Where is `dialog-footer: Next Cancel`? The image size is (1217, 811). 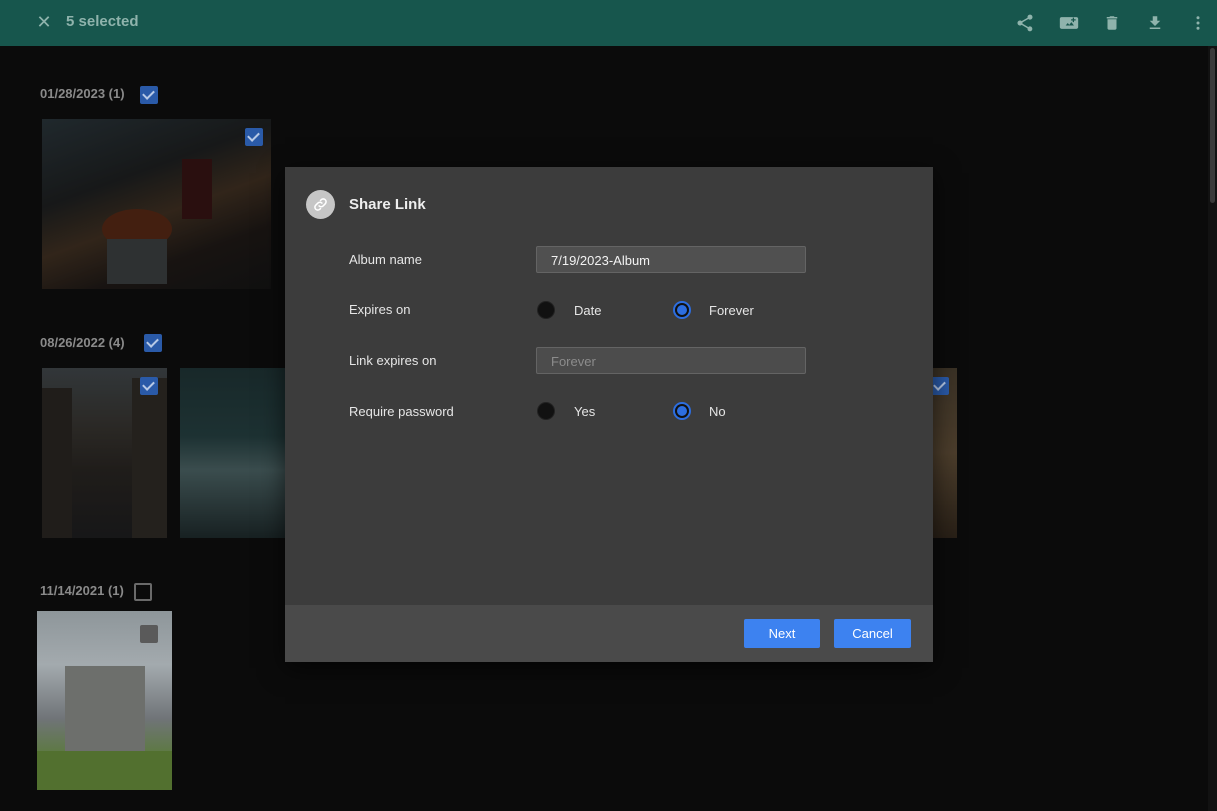
dialog-footer: Next Cancel is located at coordinates (609, 633).